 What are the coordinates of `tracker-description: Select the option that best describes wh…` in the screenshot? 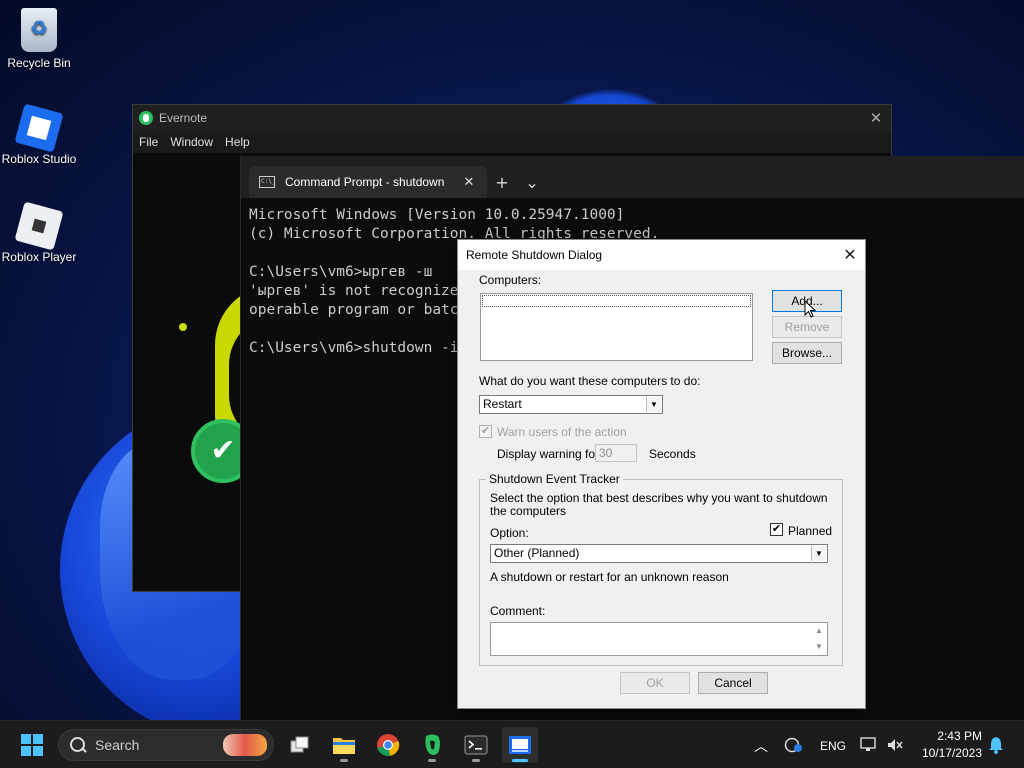 It's located at (659, 504).